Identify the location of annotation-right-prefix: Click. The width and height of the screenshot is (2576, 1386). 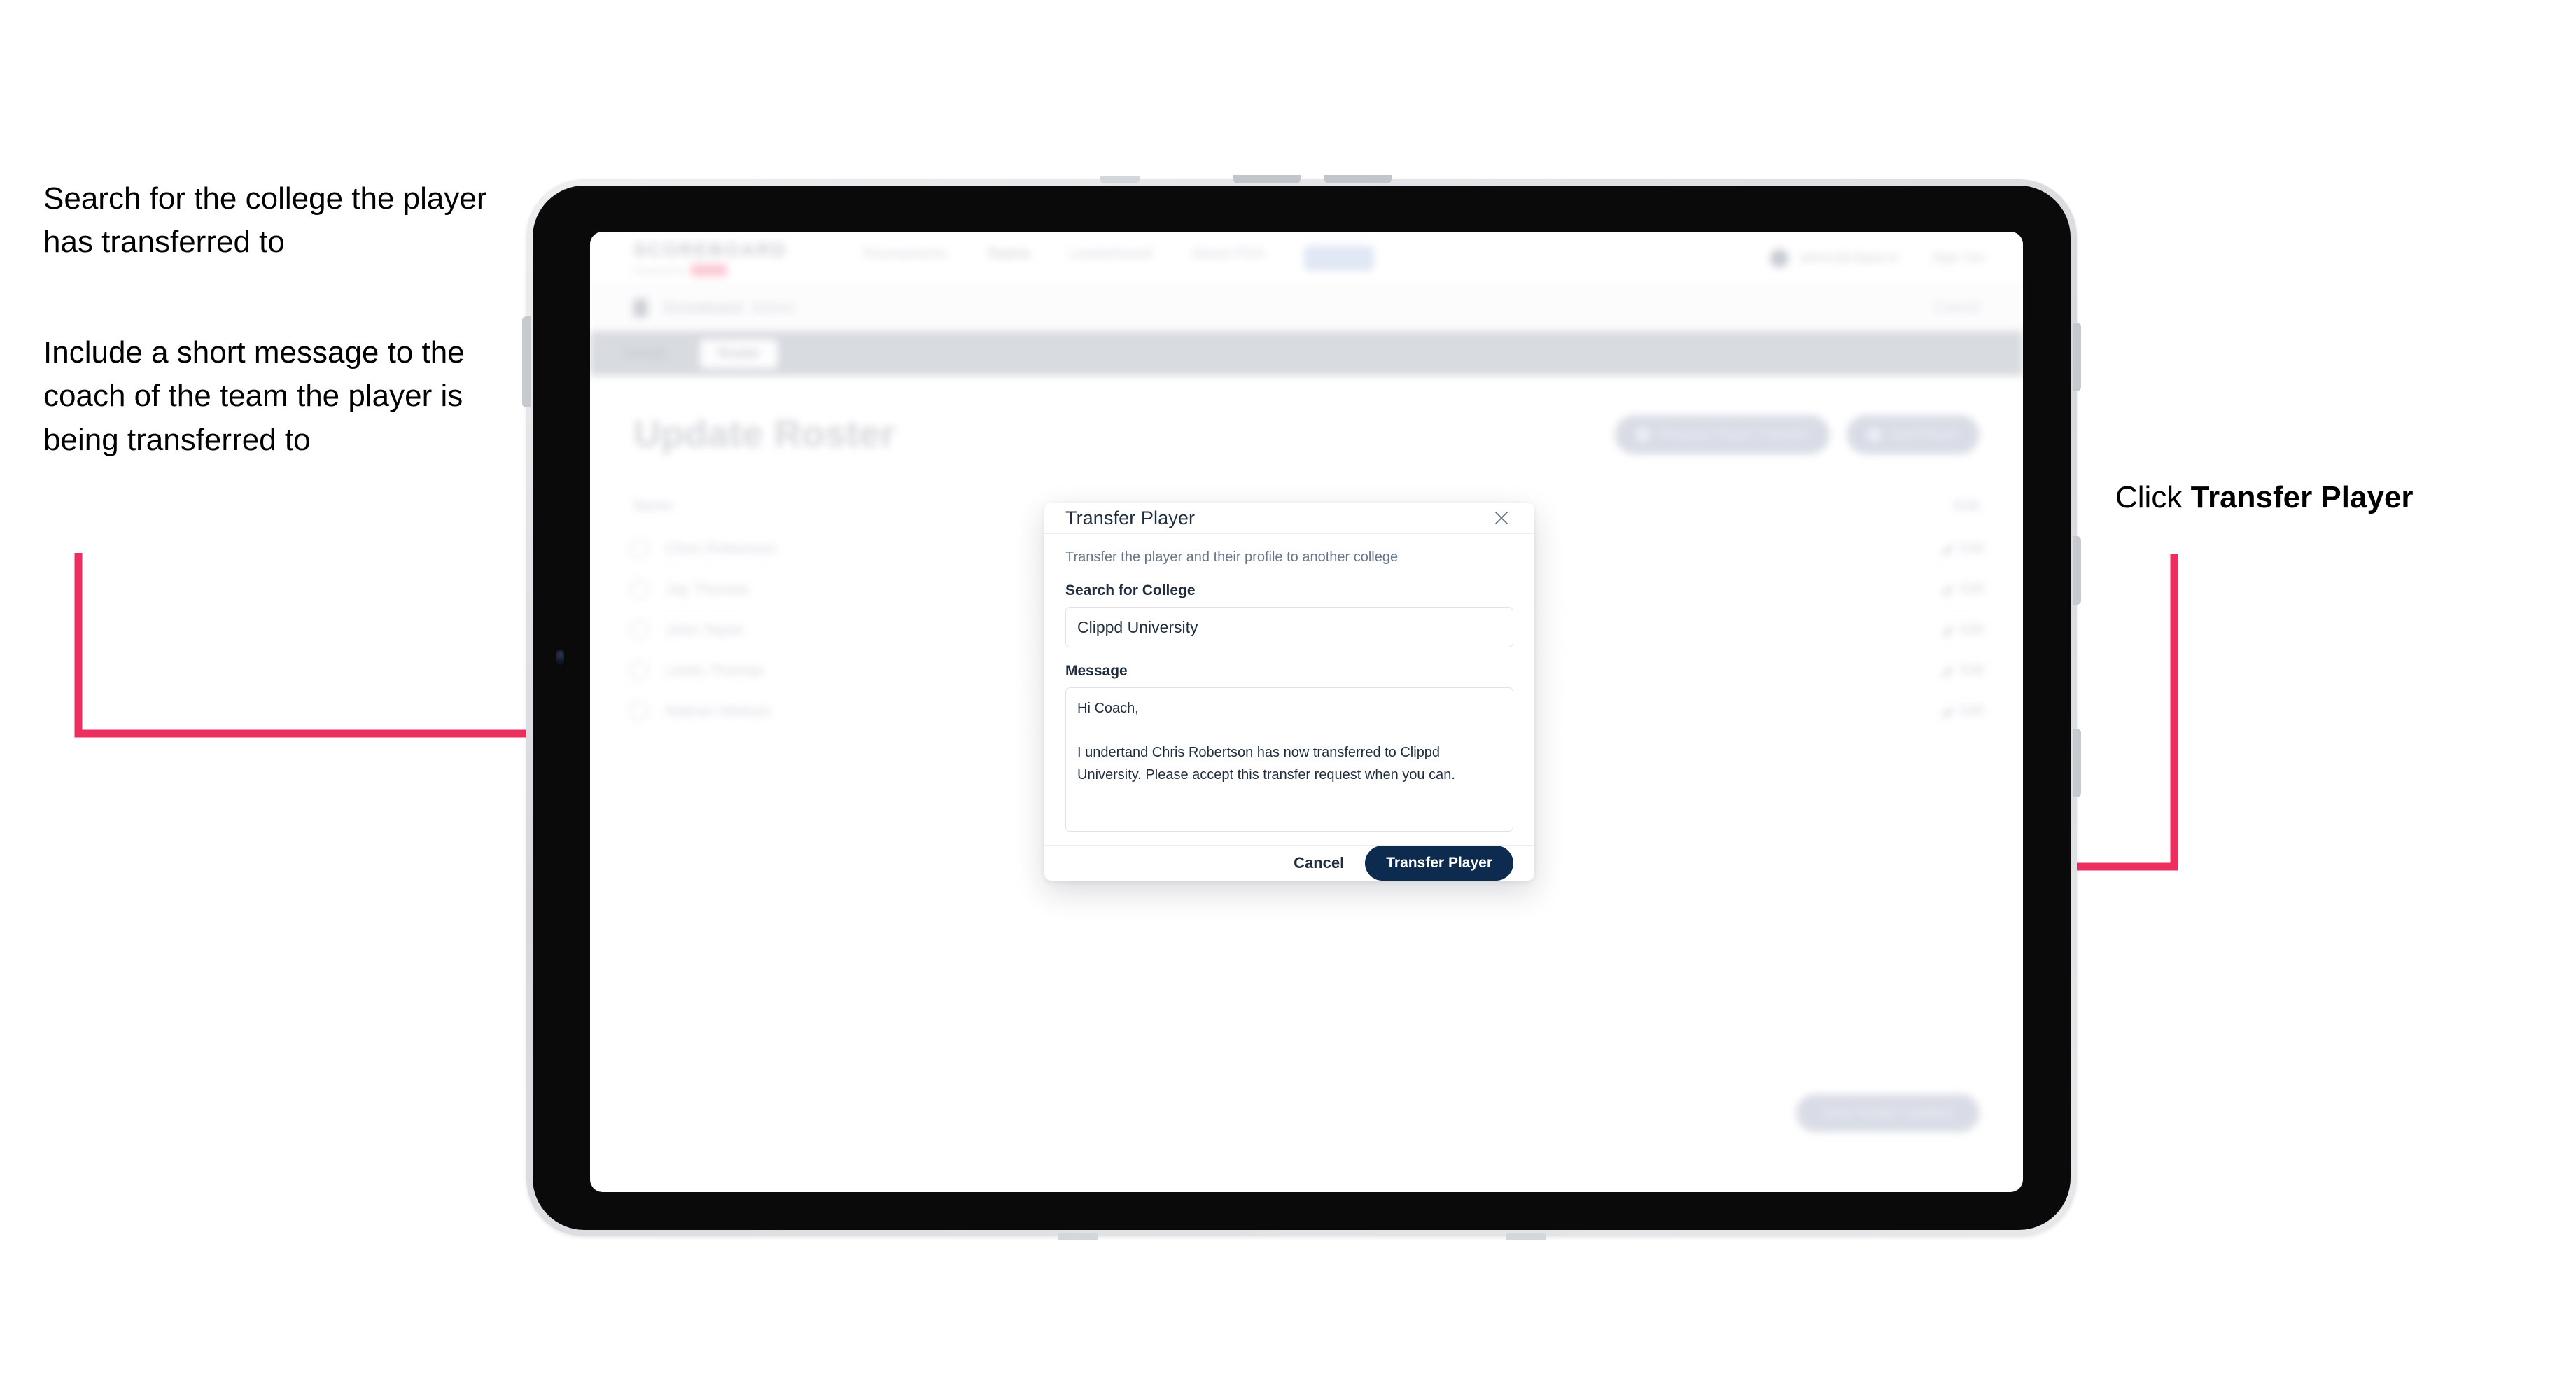
(2153, 497).